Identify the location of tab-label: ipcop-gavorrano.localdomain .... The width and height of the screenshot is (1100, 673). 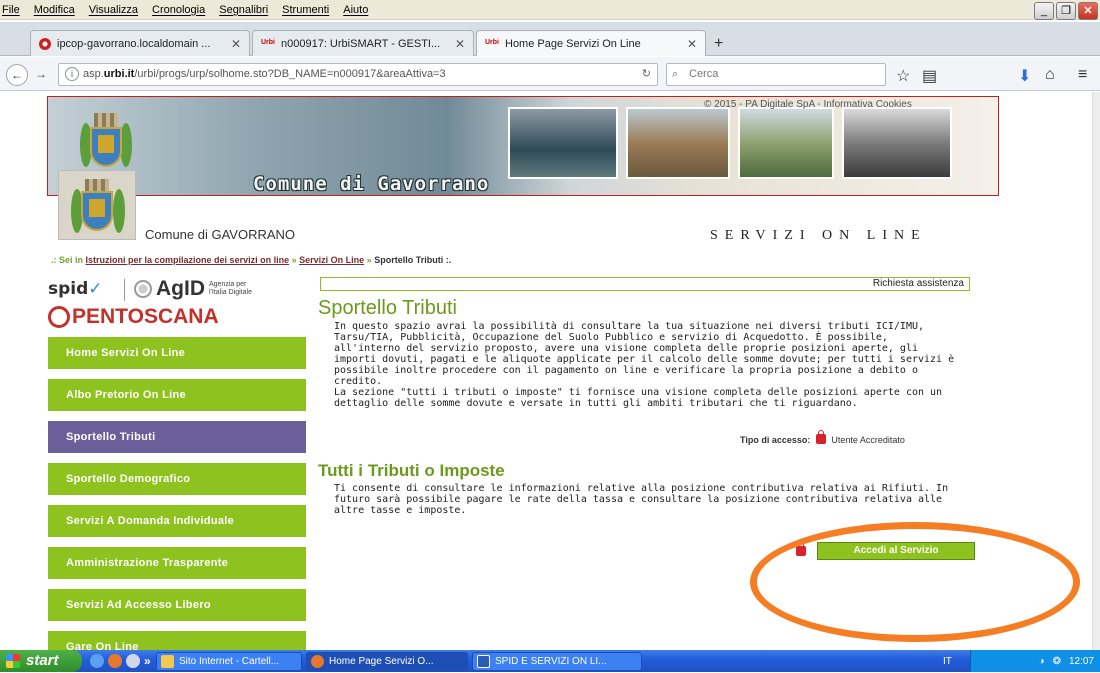
(134, 43).